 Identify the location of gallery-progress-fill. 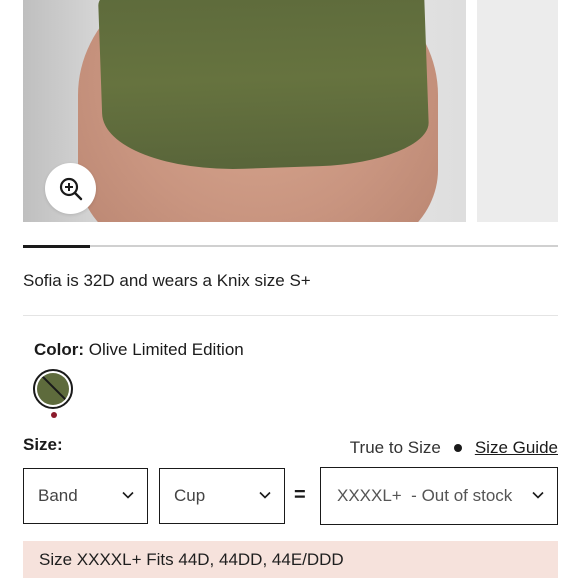
(56, 246).